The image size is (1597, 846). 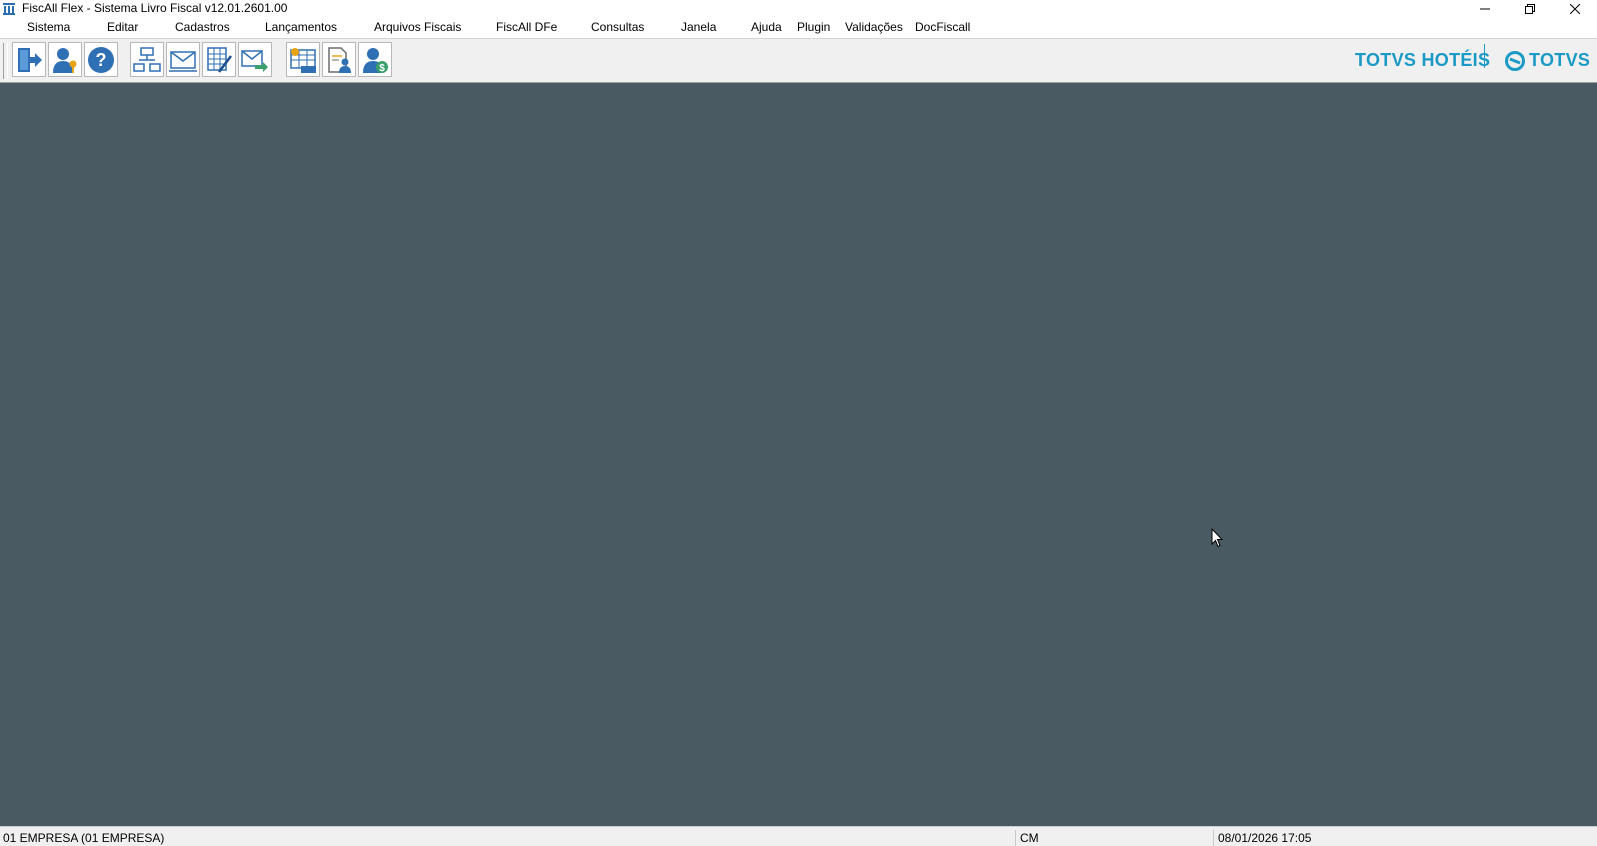 What do you see at coordinates (617, 27) in the screenshot?
I see `menu-consultas: Consultas` at bounding box center [617, 27].